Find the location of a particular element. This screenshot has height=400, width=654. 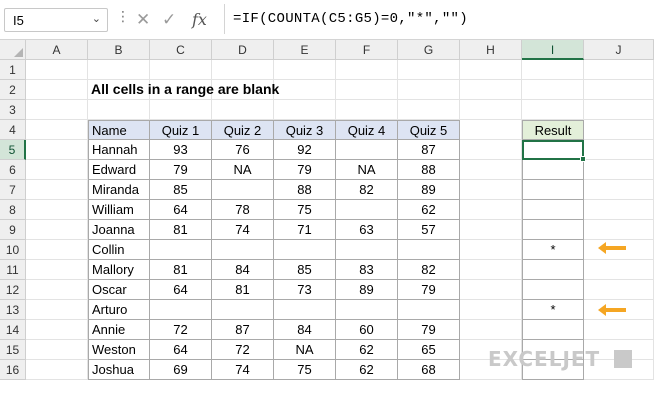

row-header-13: 13 is located at coordinates (13, 310).